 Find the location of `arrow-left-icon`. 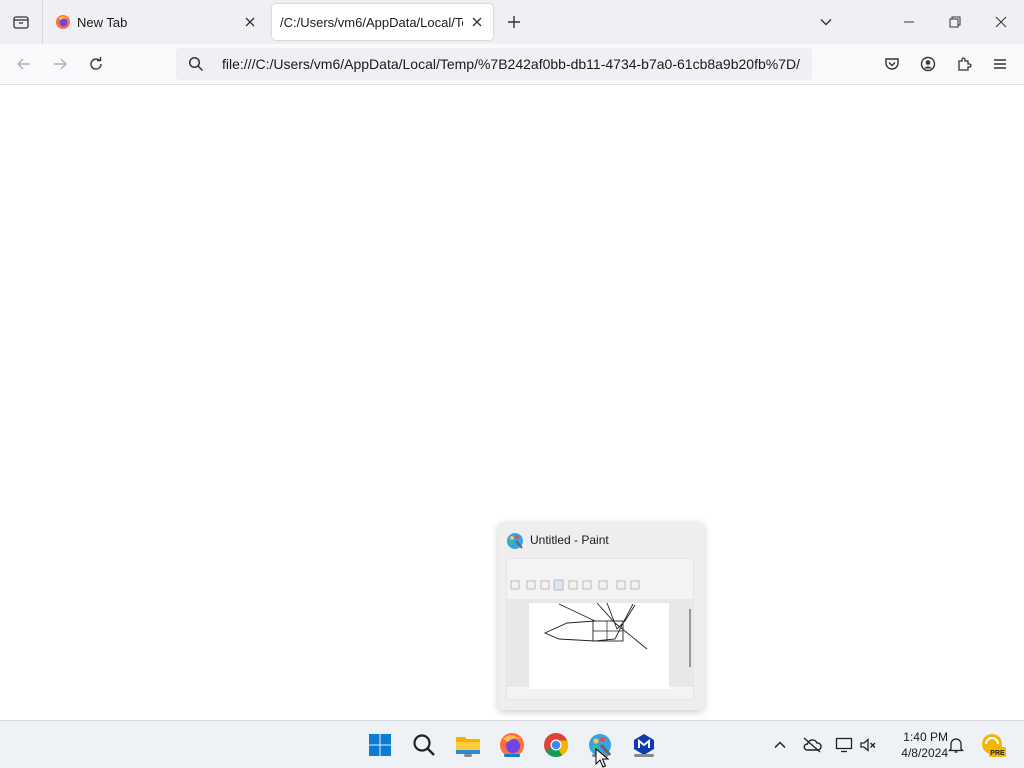

arrow-left-icon is located at coordinates (23, 64).